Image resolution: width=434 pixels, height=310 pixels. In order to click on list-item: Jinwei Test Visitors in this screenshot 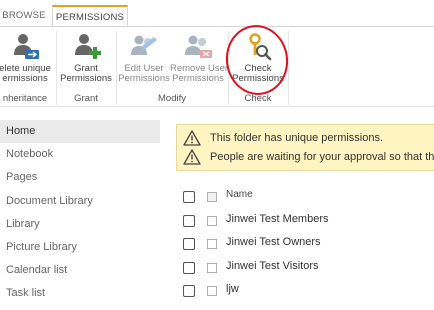, I will do `click(308, 269)`.